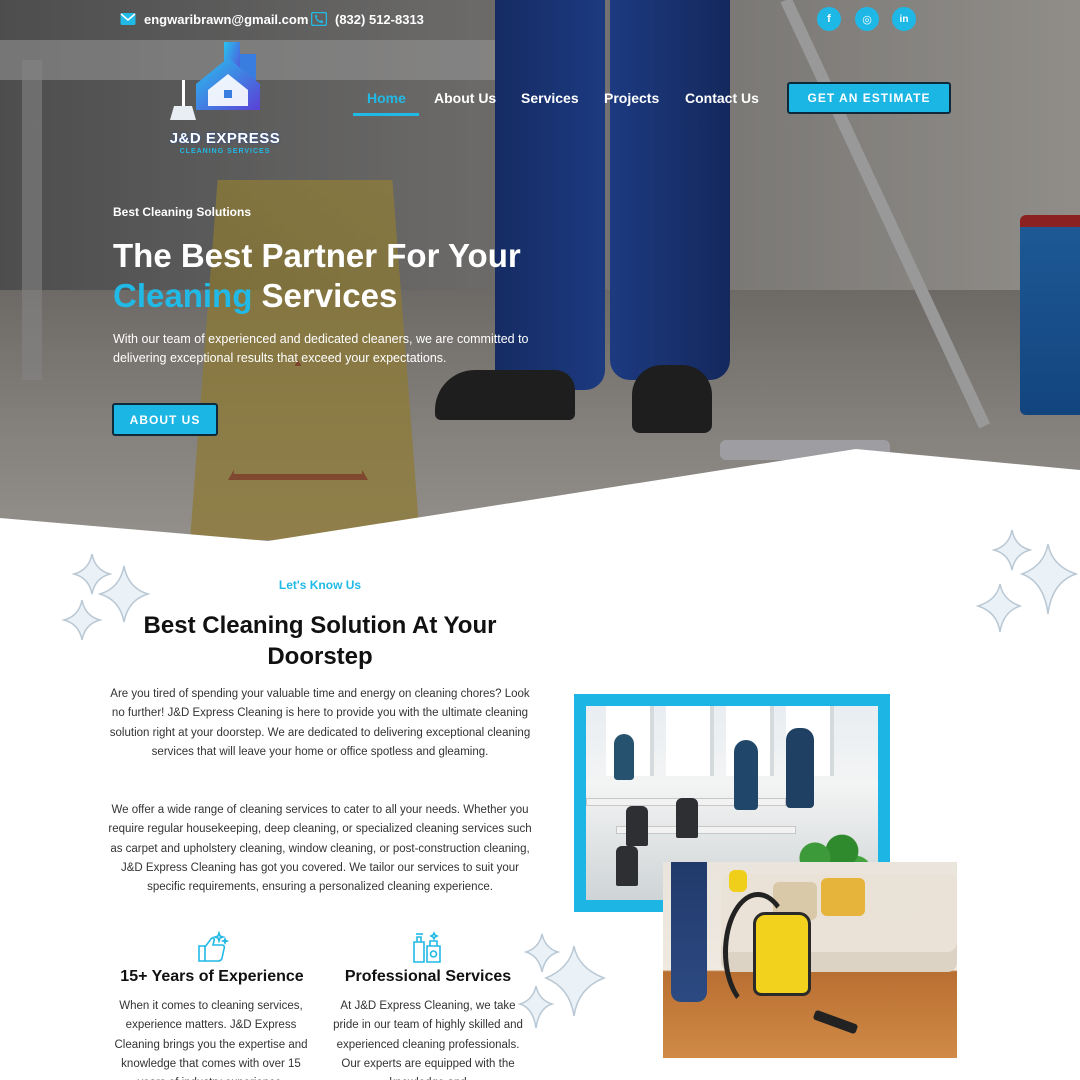 Image resolution: width=1080 pixels, height=1080 pixels. What do you see at coordinates (320, 641) in the screenshot?
I see `about-title: Best Cleaning Solution At Your Doorstep` at bounding box center [320, 641].